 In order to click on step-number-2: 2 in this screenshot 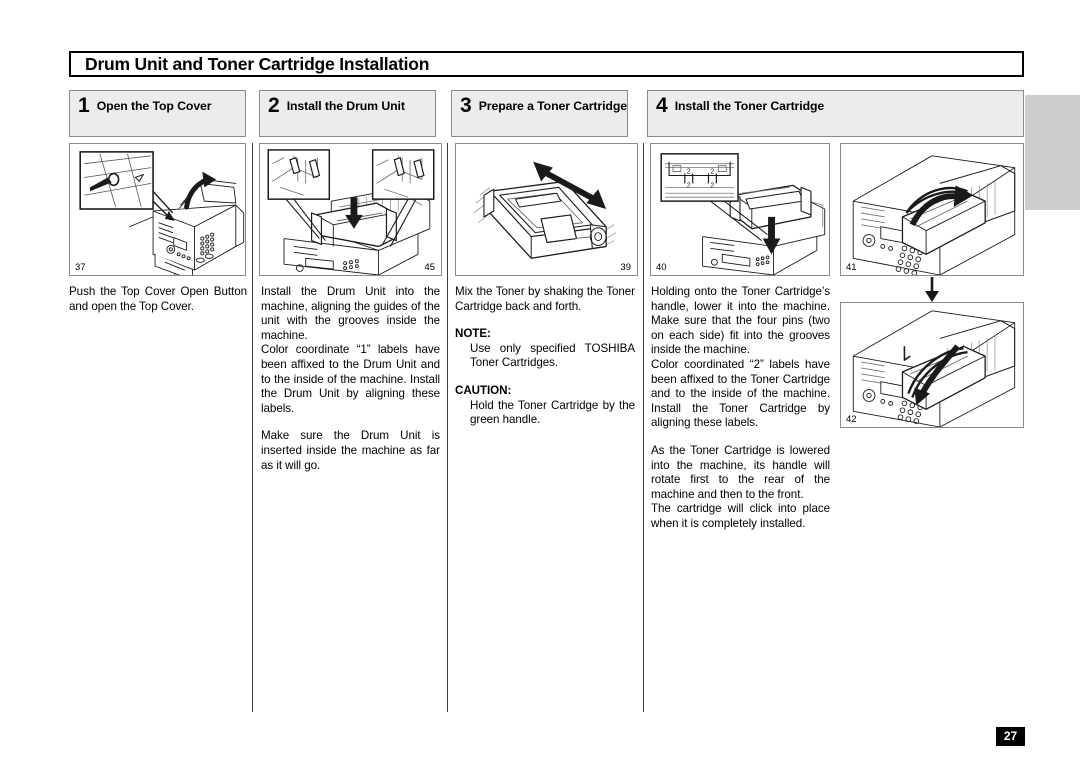, I will do `click(274, 105)`.